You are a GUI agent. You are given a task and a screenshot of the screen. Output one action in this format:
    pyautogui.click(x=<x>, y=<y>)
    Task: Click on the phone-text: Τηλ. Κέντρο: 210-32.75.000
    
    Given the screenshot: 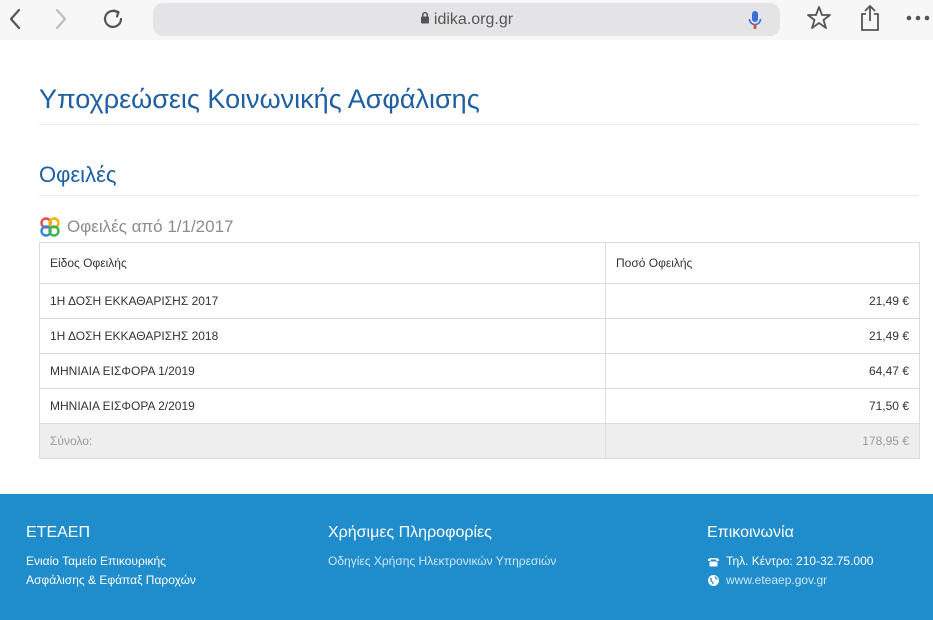 What is the action you would take?
    pyautogui.click(x=800, y=561)
    